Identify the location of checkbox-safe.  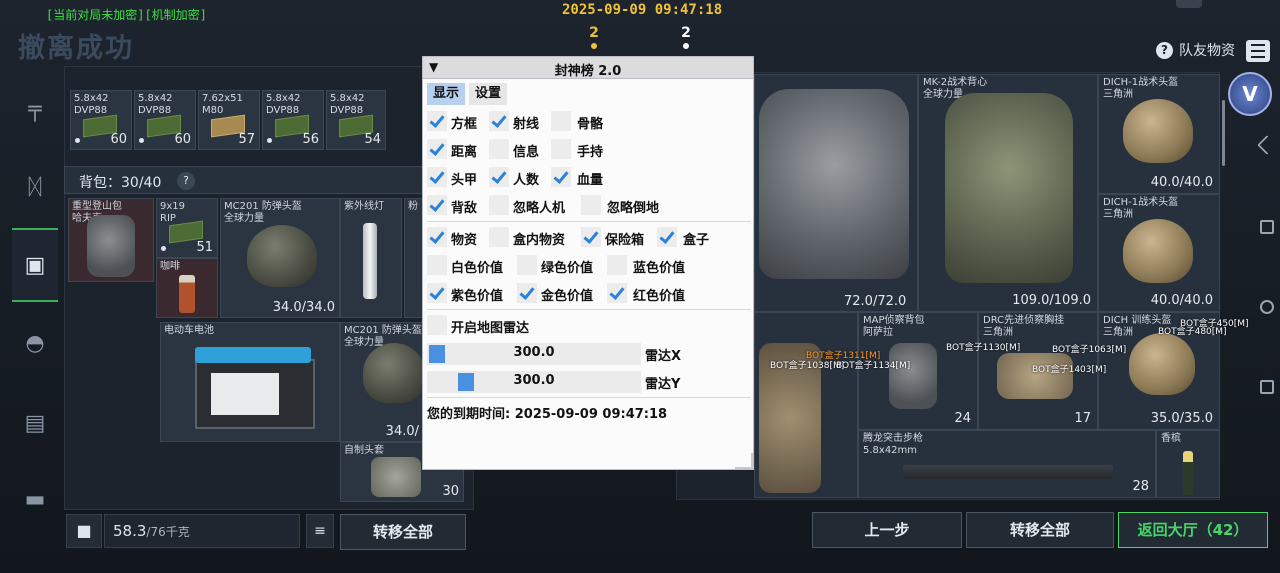
(591, 237).